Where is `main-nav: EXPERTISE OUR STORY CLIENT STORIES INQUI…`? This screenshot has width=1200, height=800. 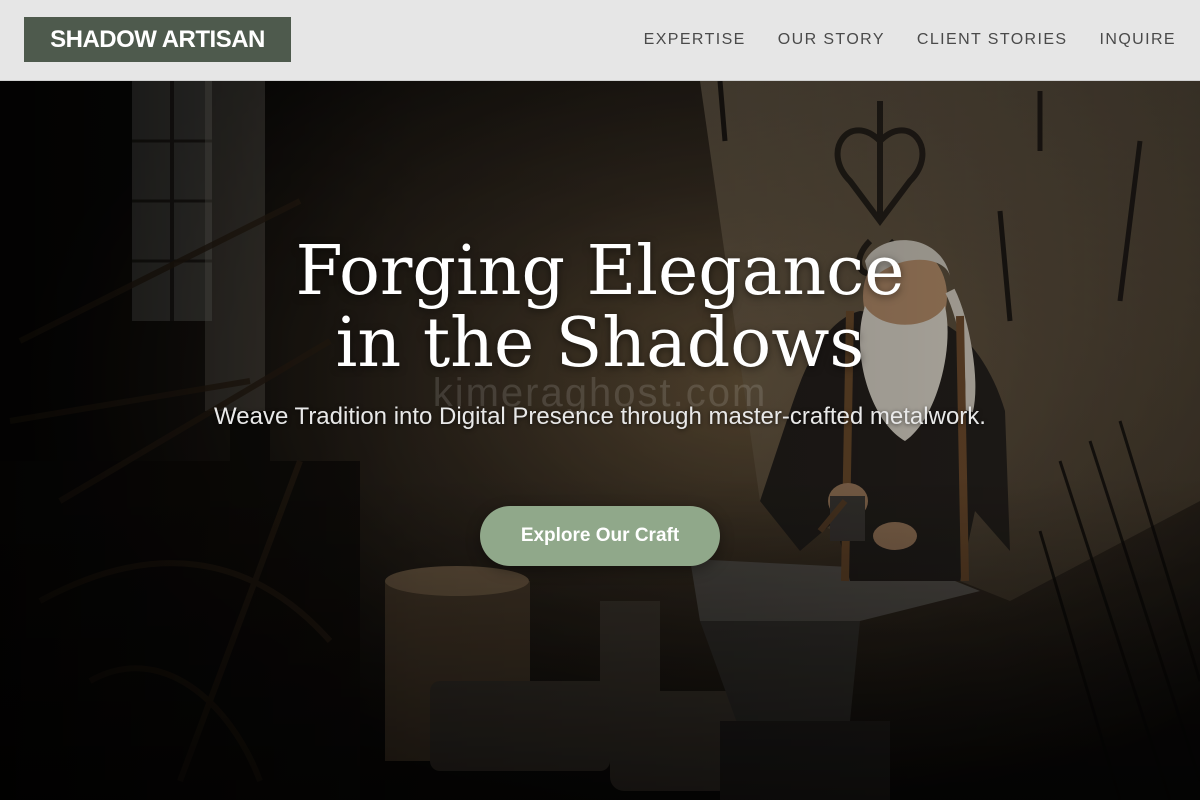
main-nav: EXPERTISE OUR STORY CLIENT STORIES INQUI… is located at coordinates (910, 40).